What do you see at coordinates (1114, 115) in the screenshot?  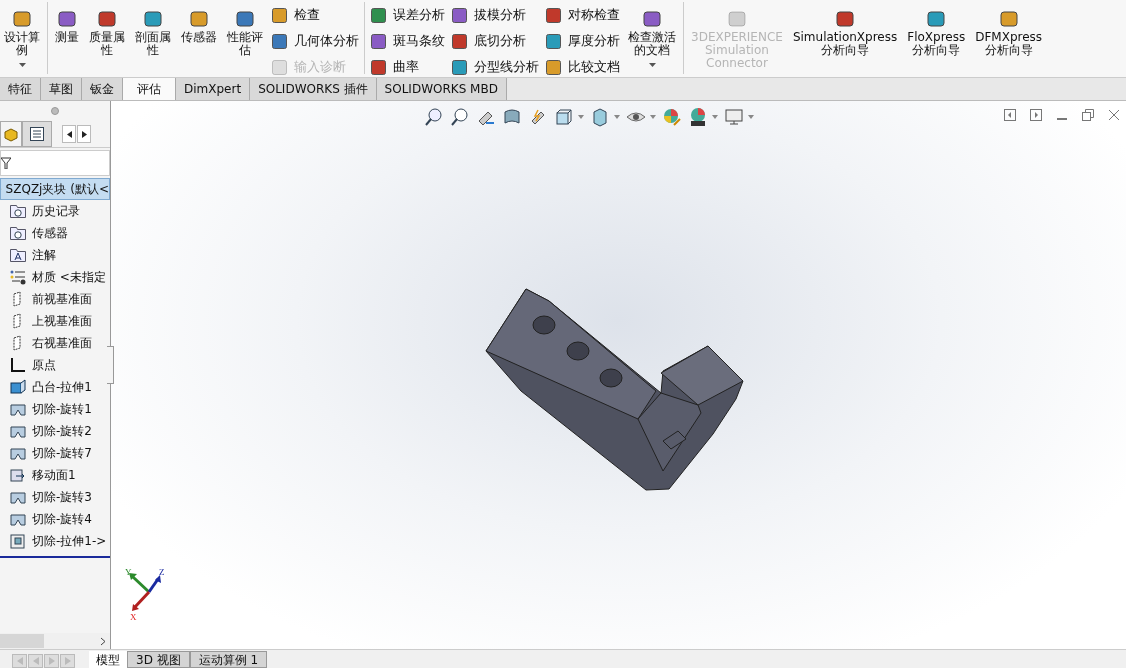 I see `close-icon` at bounding box center [1114, 115].